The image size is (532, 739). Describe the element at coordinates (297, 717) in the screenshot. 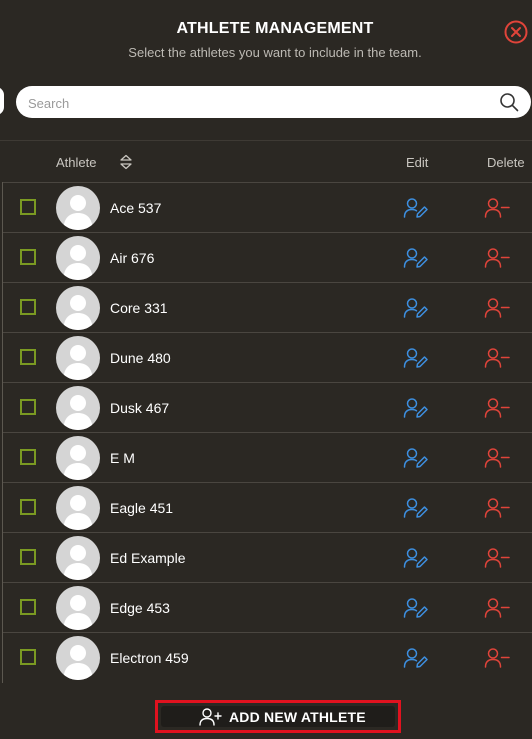

I see `add-new-athlete-label: ADD NEW ATHLETE` at that location.